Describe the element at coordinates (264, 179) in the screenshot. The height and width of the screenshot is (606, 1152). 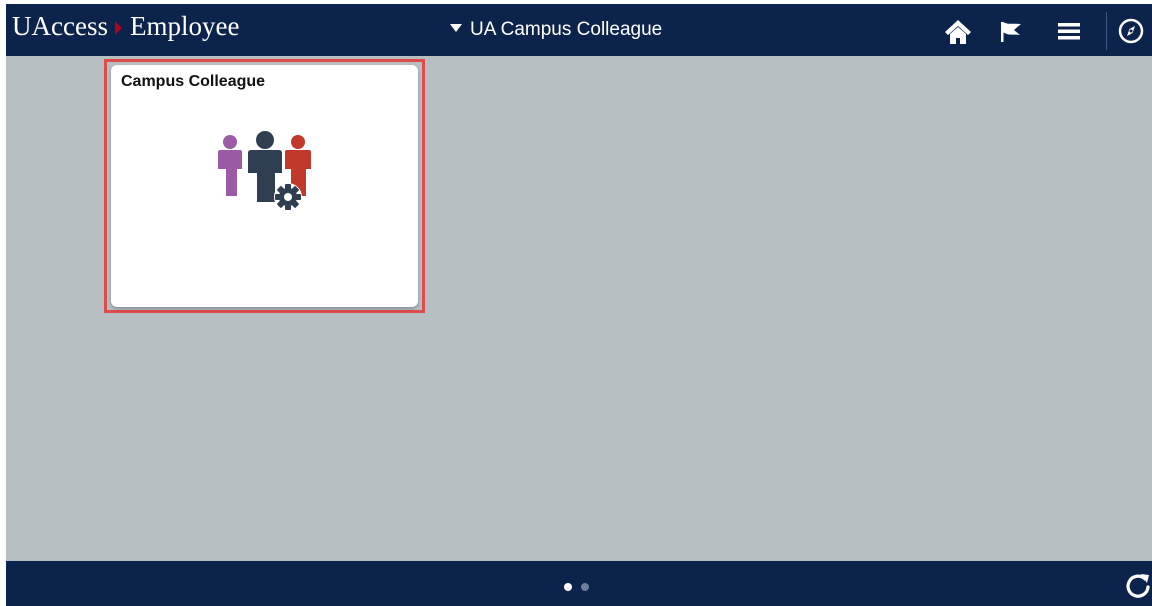
I see `people-gear-icon` at that location.